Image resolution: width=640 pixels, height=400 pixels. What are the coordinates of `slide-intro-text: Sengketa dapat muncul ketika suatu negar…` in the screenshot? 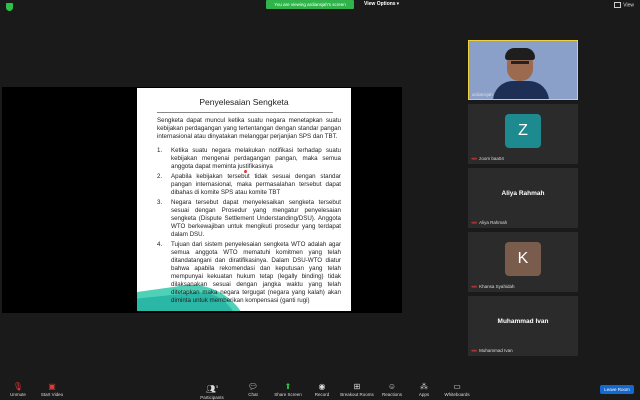 It's located at (249, 128).